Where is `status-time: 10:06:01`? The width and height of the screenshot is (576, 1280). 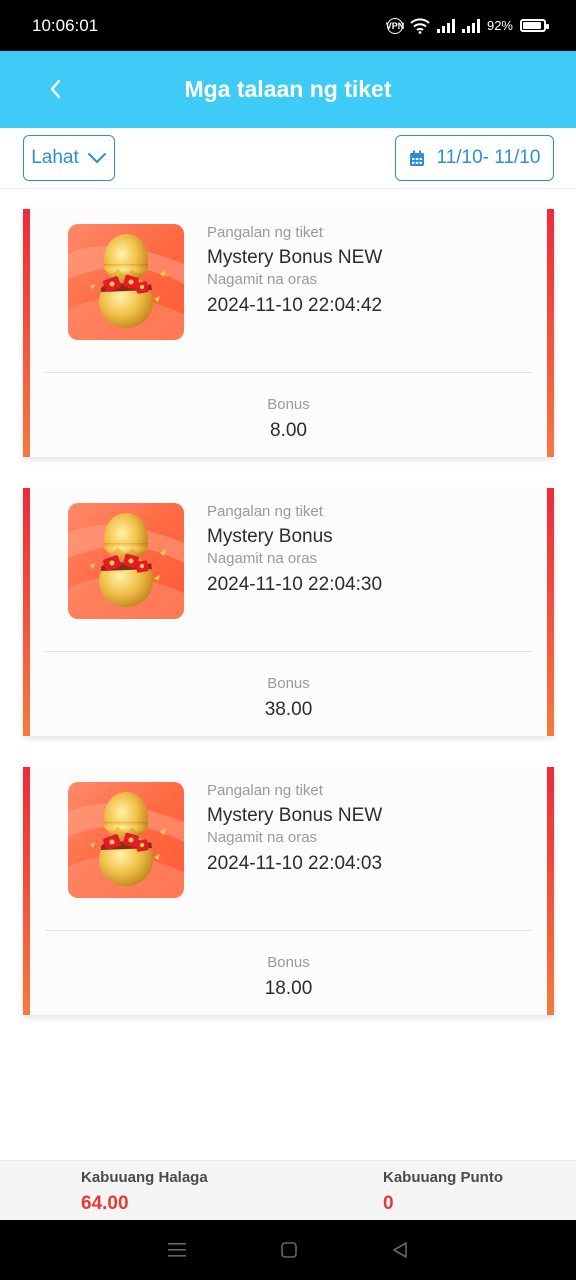 status-time: 10:06:01 is located at coordinates (65, 25).